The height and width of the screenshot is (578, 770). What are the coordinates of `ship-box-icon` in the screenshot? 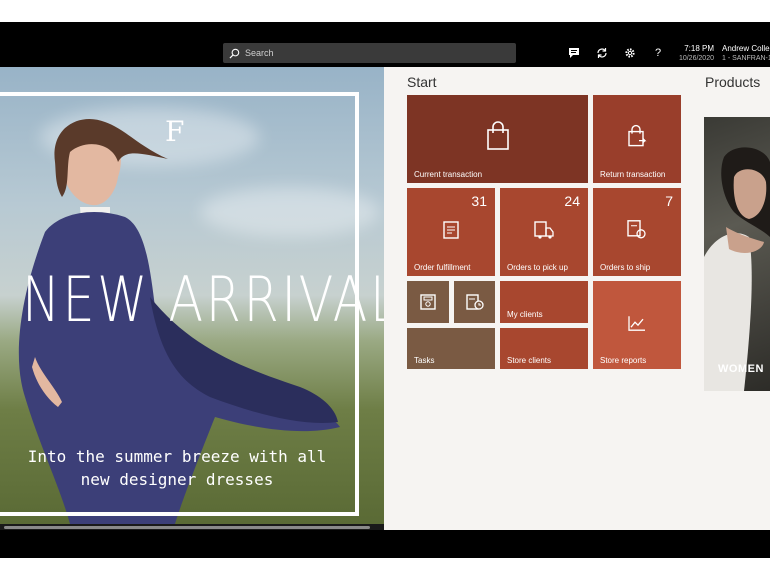 It's located at (636, 229).